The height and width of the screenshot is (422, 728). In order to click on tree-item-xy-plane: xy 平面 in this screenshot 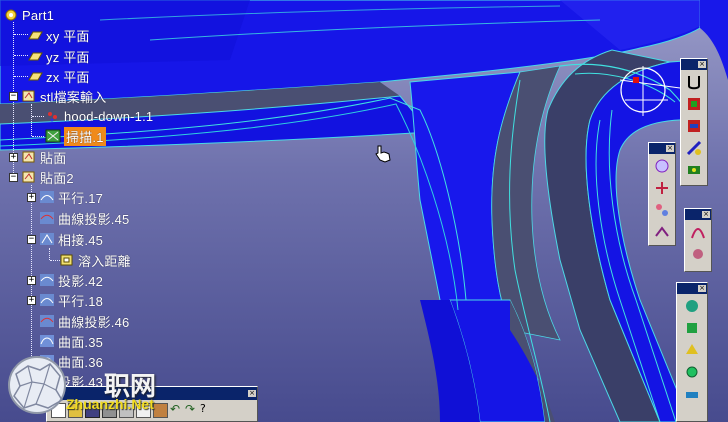, I will do `click(58, 35)`.